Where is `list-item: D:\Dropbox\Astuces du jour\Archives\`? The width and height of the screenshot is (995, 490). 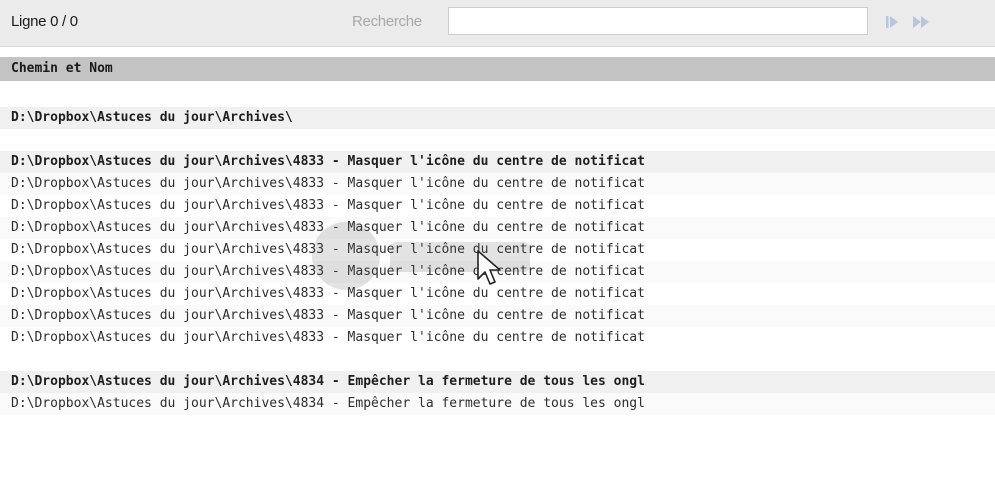 list-item: D:\Dropbox\Astuces du jour\Archives\ is located at coordinates (497, 118).